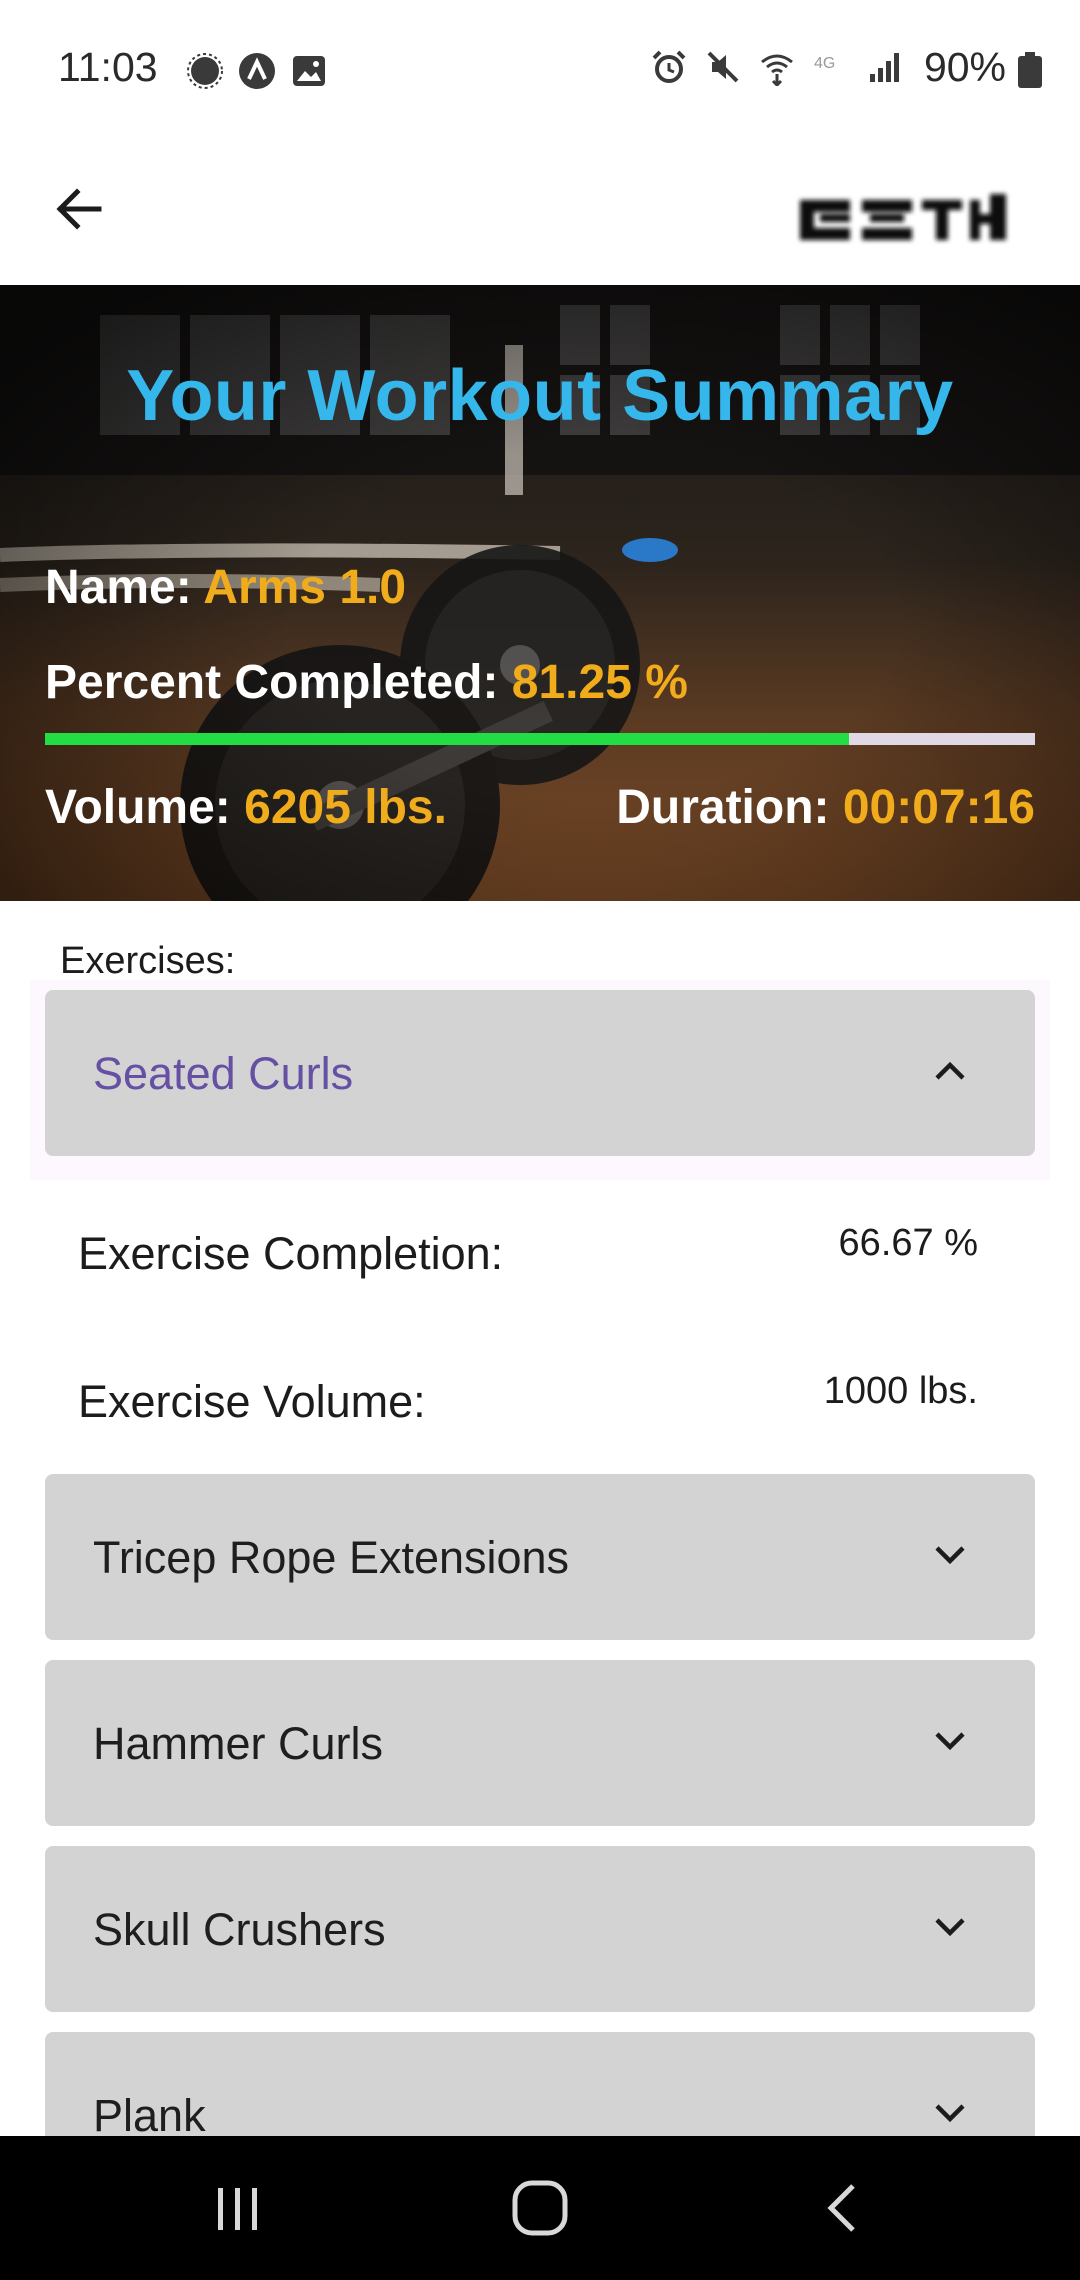  I want to click on home-button, so click(540, 2208).